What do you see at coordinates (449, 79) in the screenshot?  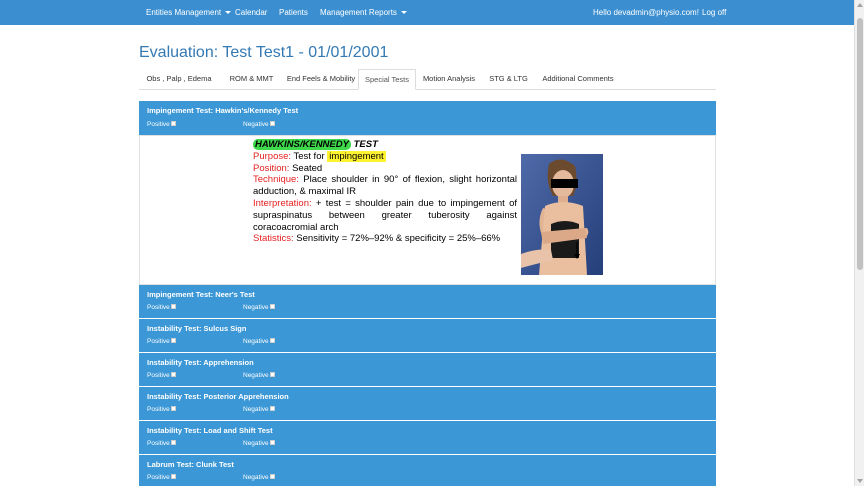 I see `tab-motion-analysis: Motion Analysis` at bounding box center [449, 79].